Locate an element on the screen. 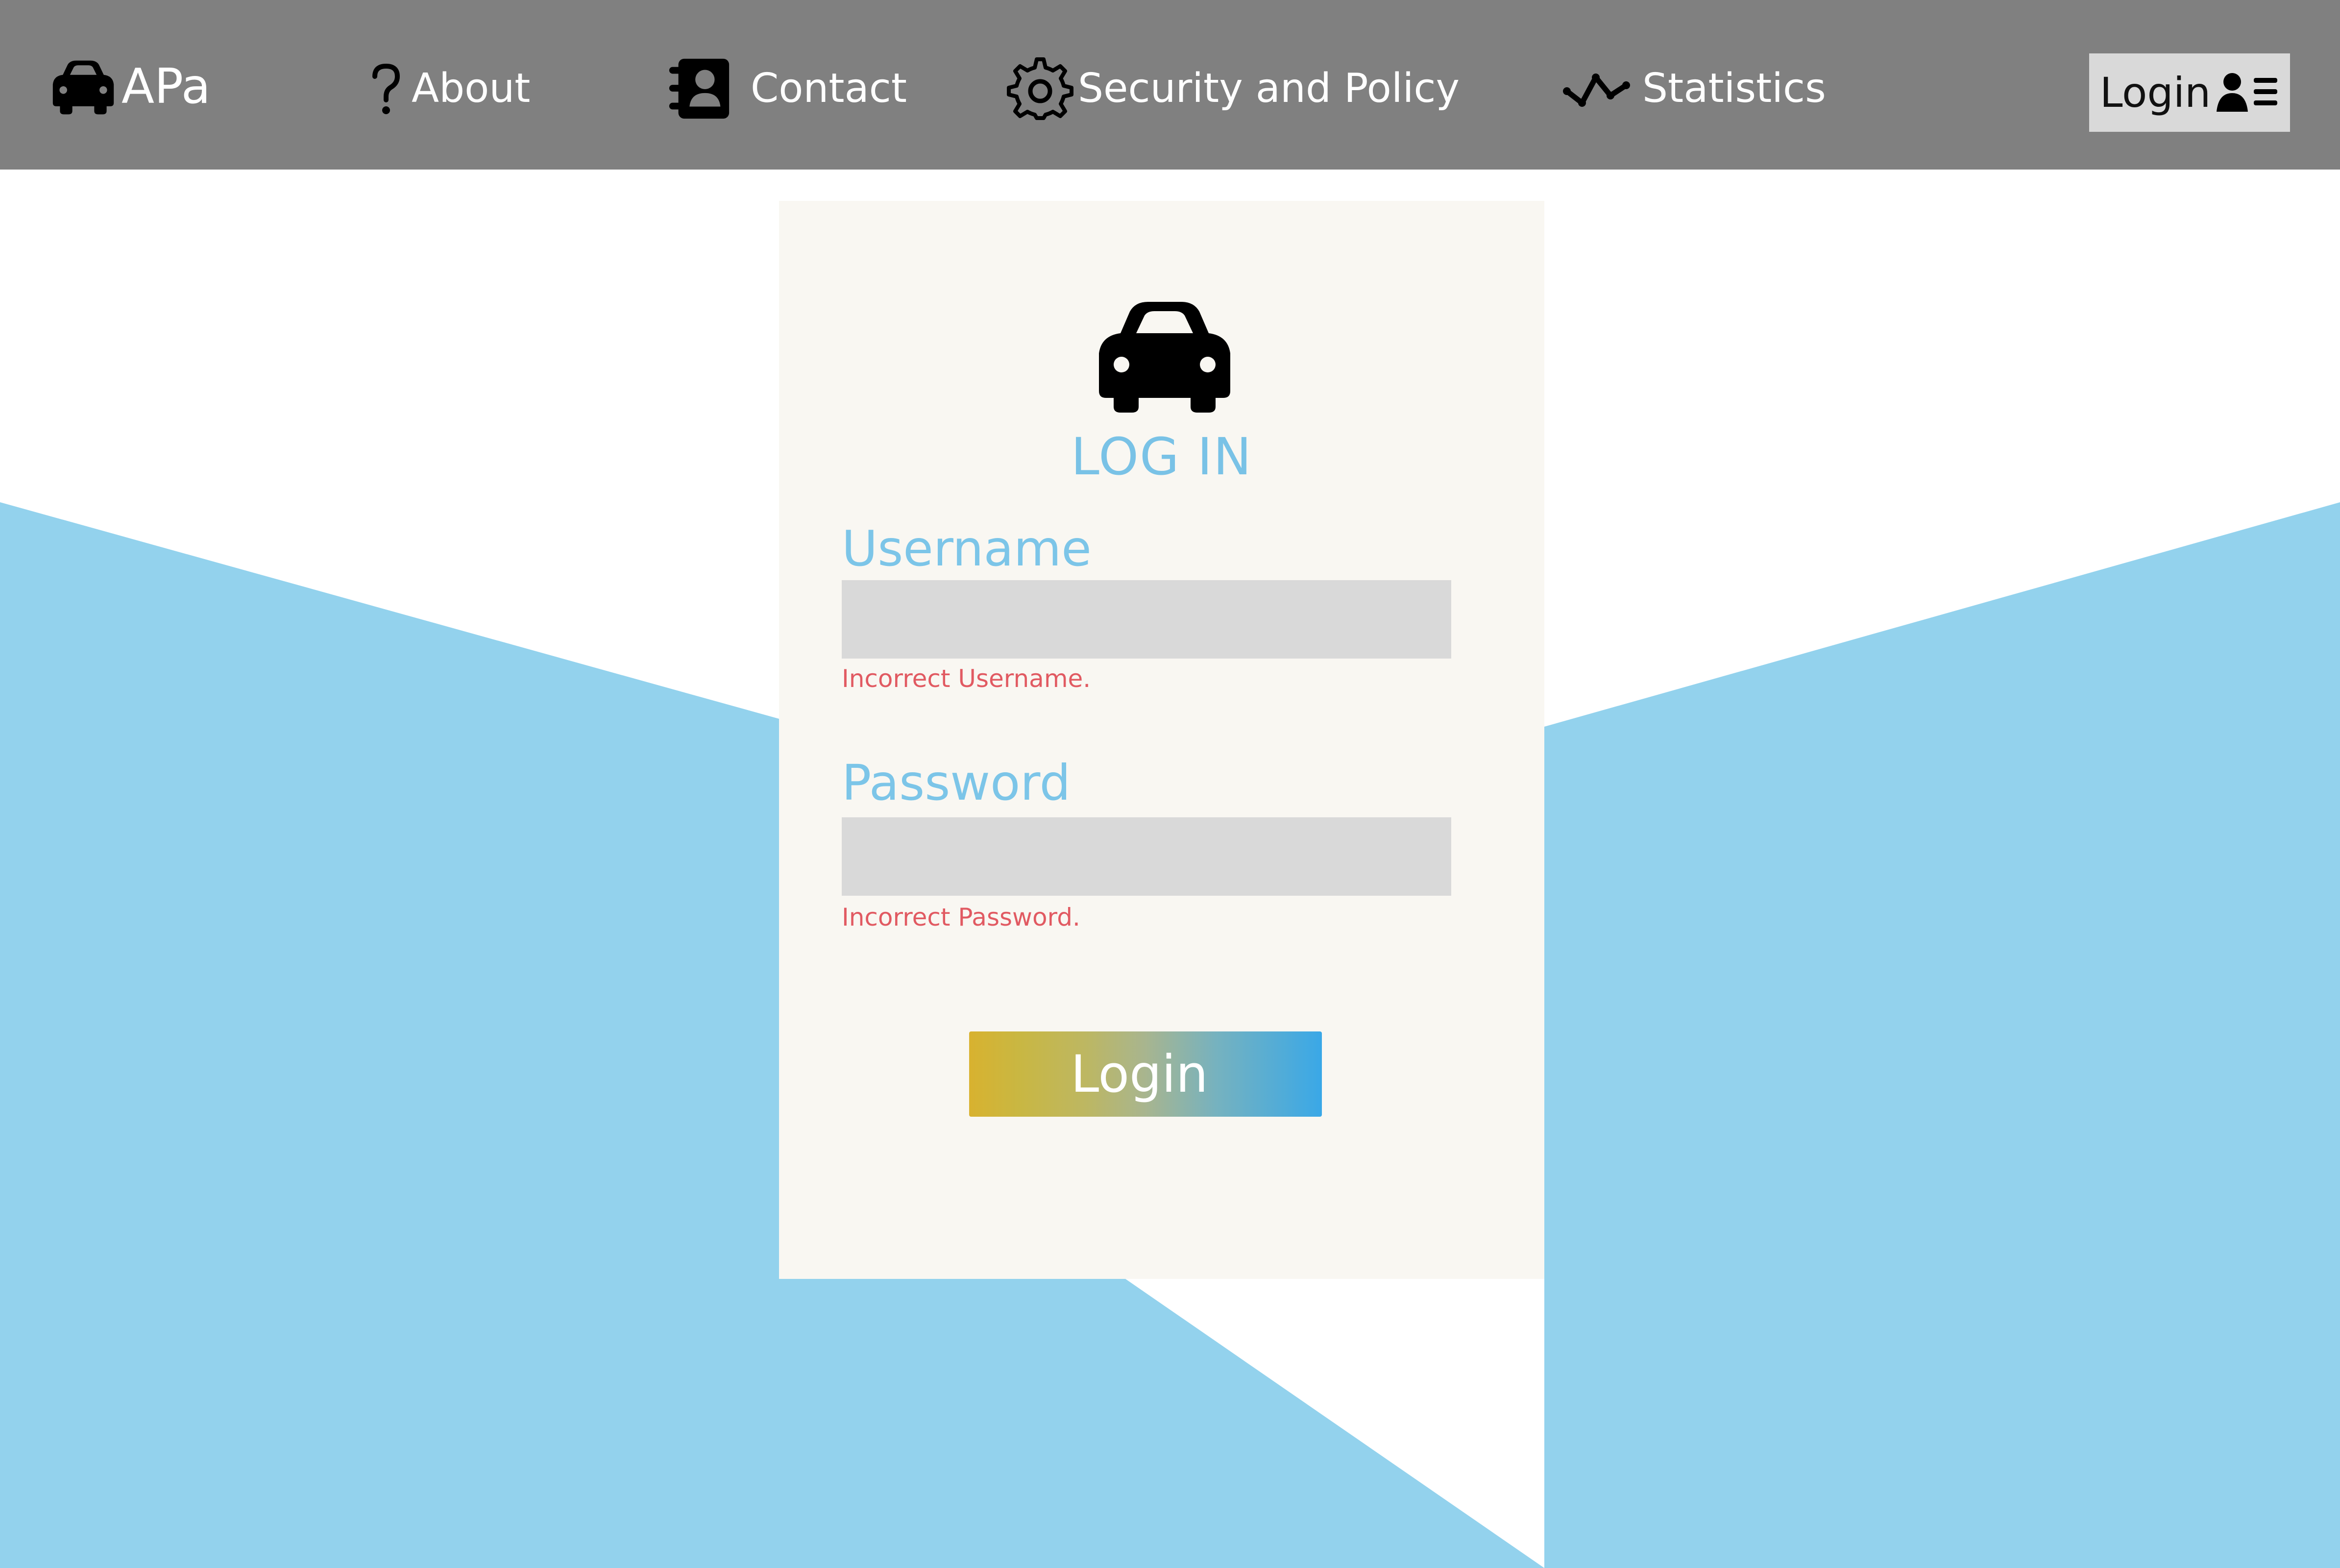 This screenshot has height=1568, width=2340. nav-security-policy-label: Security and Policy is located at coordinates (1269, 88).